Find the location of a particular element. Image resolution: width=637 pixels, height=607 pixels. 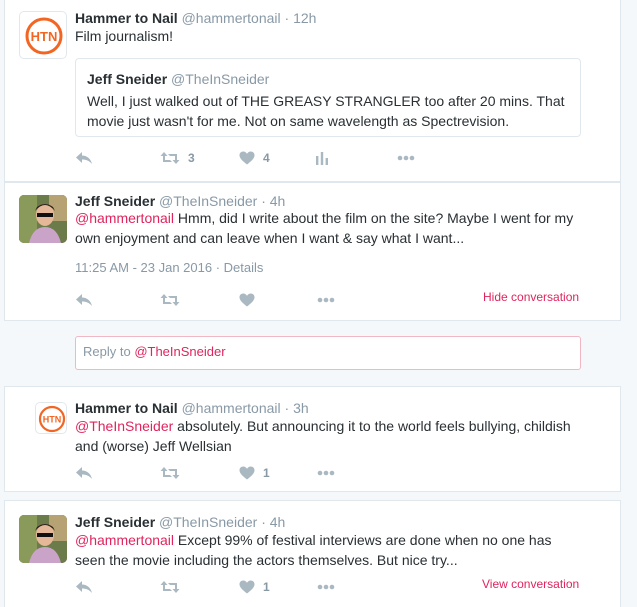

tweet-timestamp-row: 11:25 AM - 23 Jan 2016 · Details is located at coordinates (169, 267).